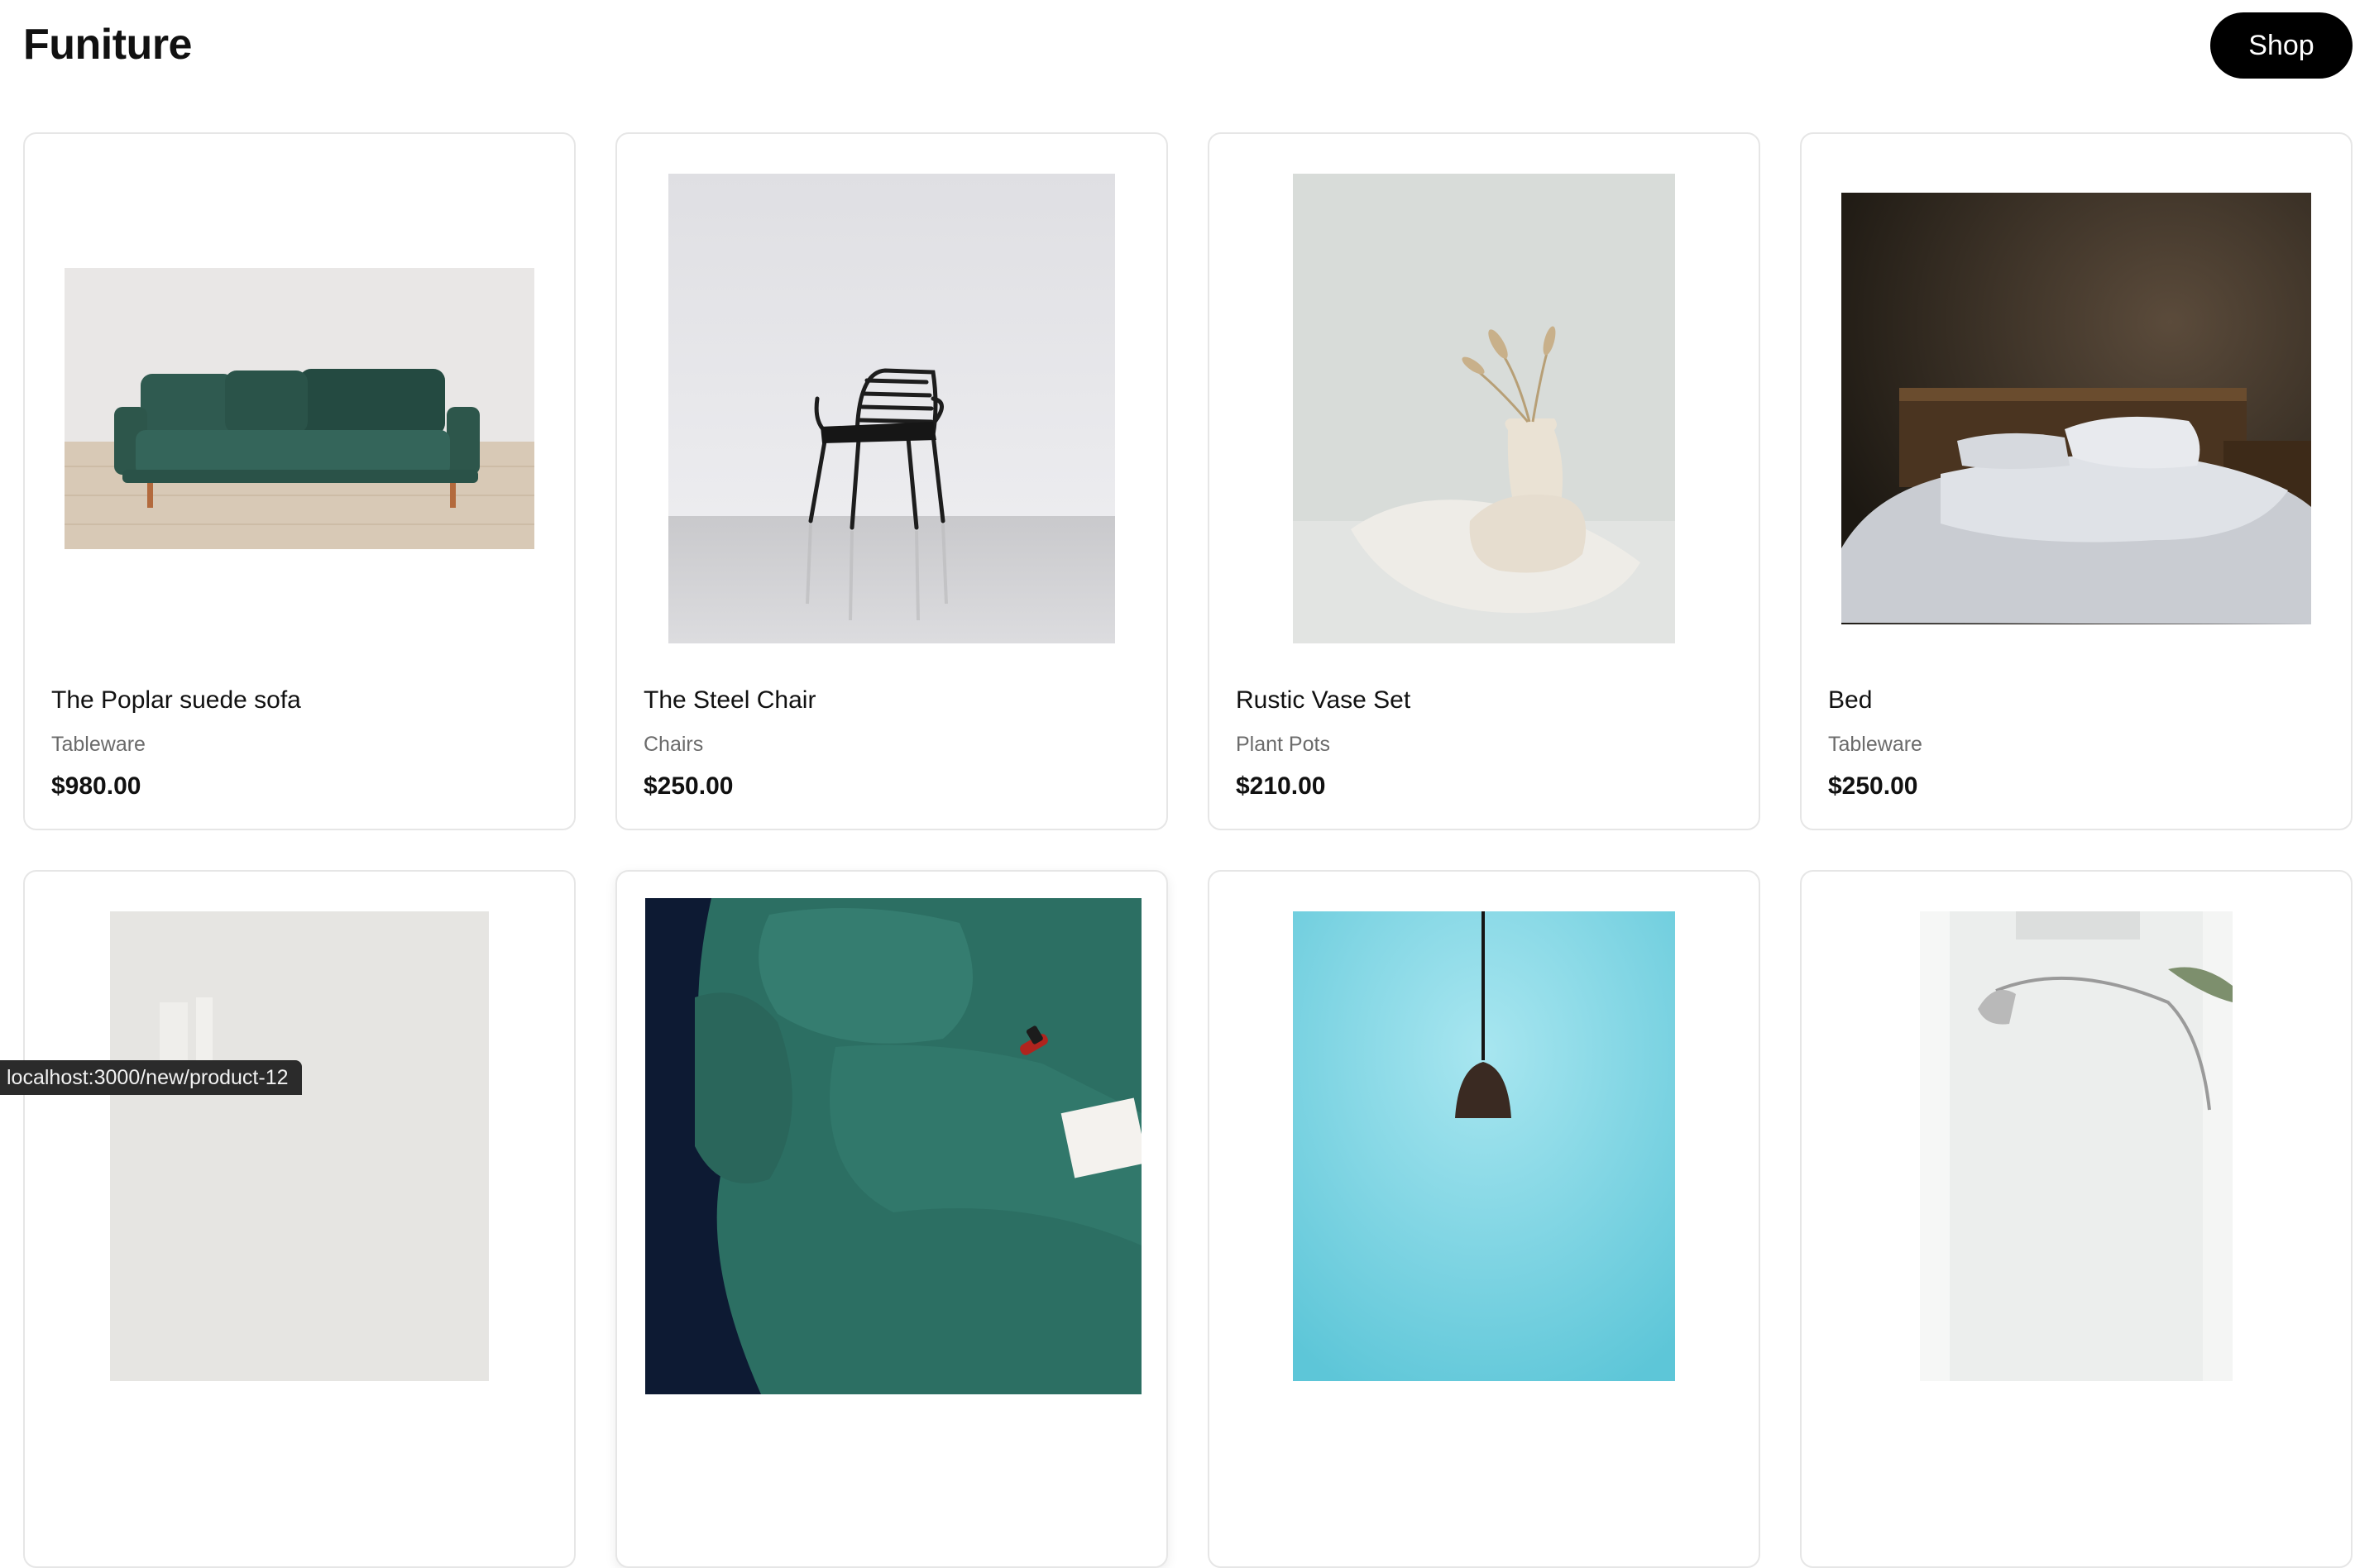 Image resolution: width=2379 pixels, height=1568 pixels. I want to click on arc-lamp-photo, so click(2076, 1146).